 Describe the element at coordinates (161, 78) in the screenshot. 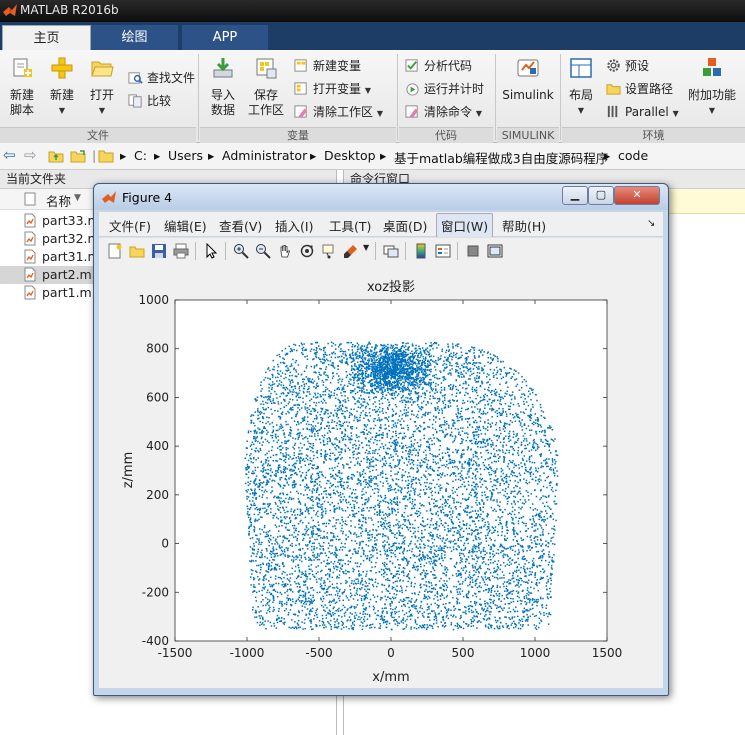

I see `find-files-button: 查找文件` at that location.